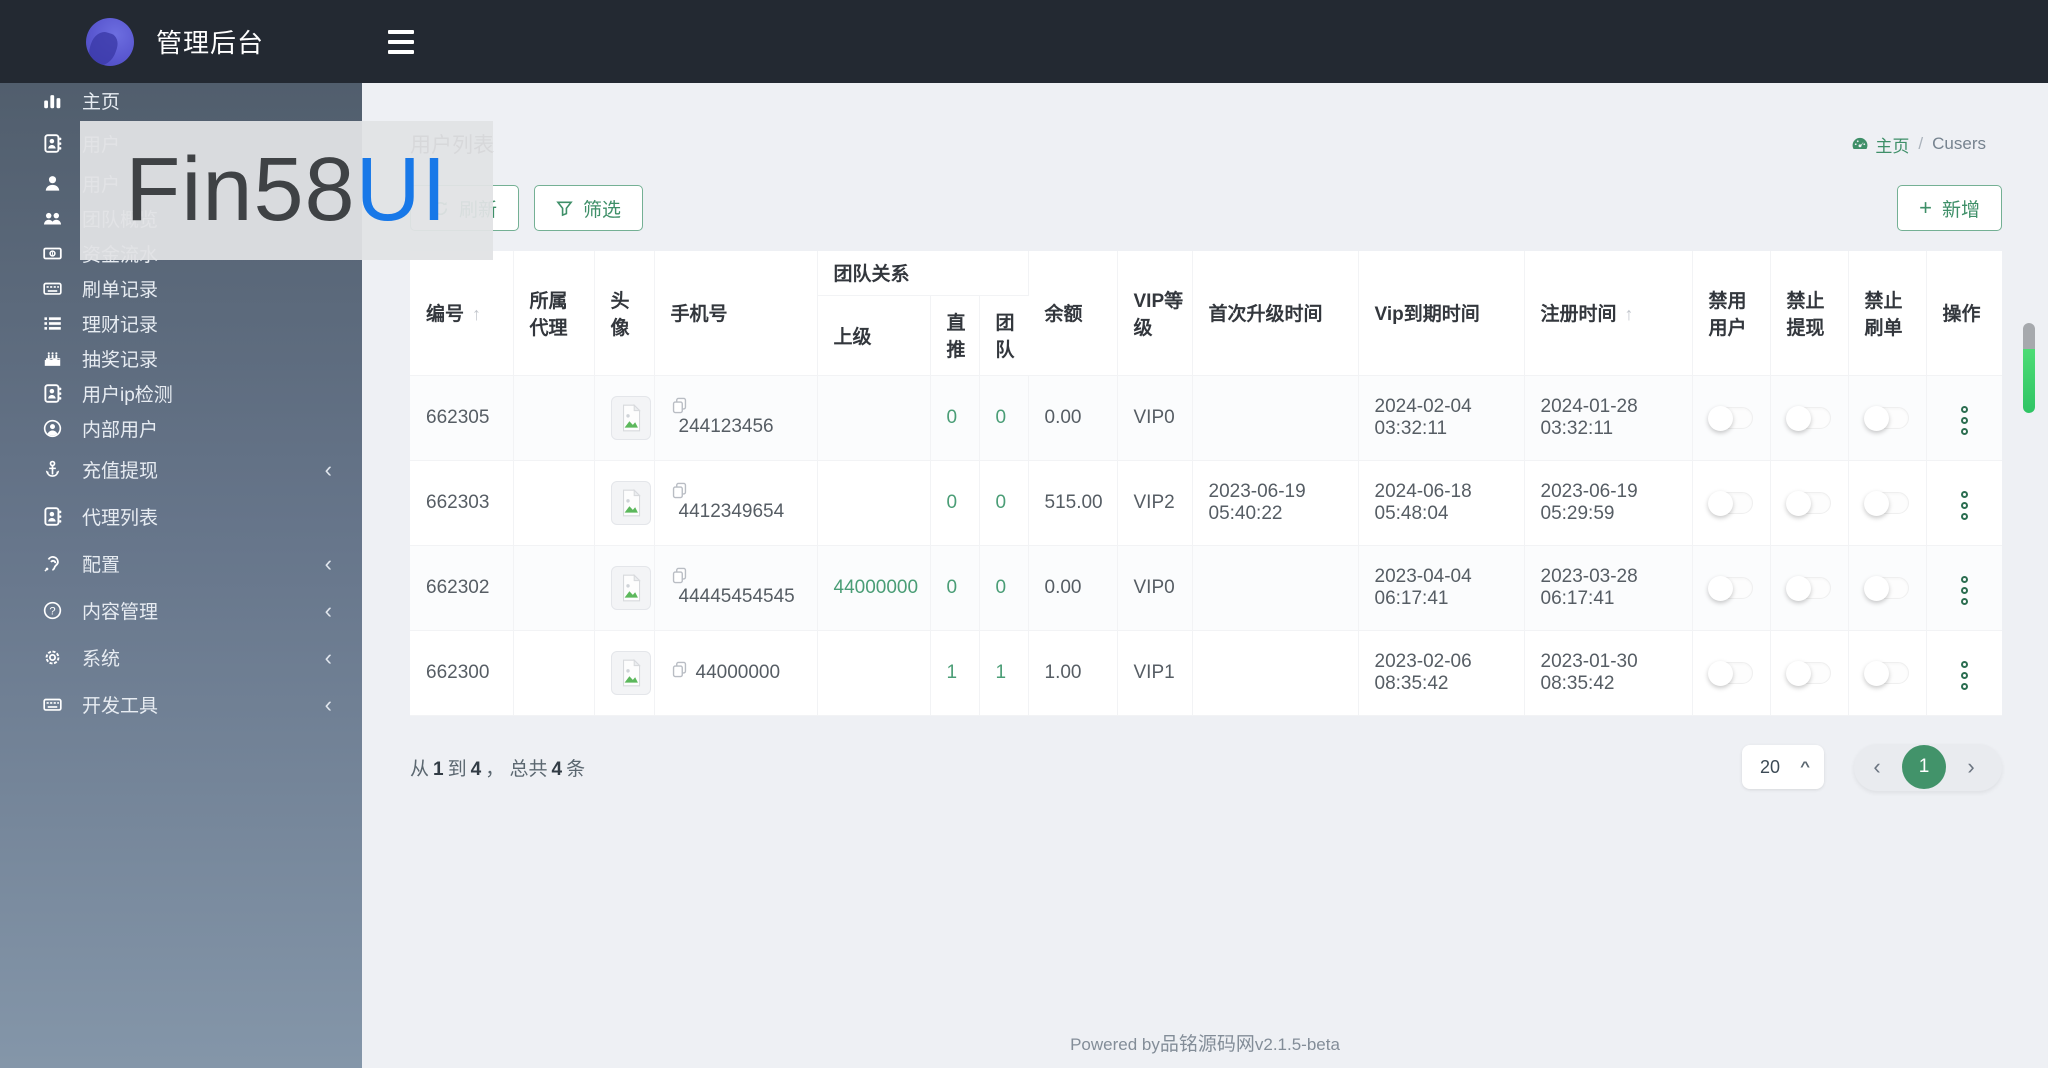 This screenshot has width=2048, height=1068. Describe the element at coordinates (52, 359) in the screenshot. I see `cake-icon` at that location.